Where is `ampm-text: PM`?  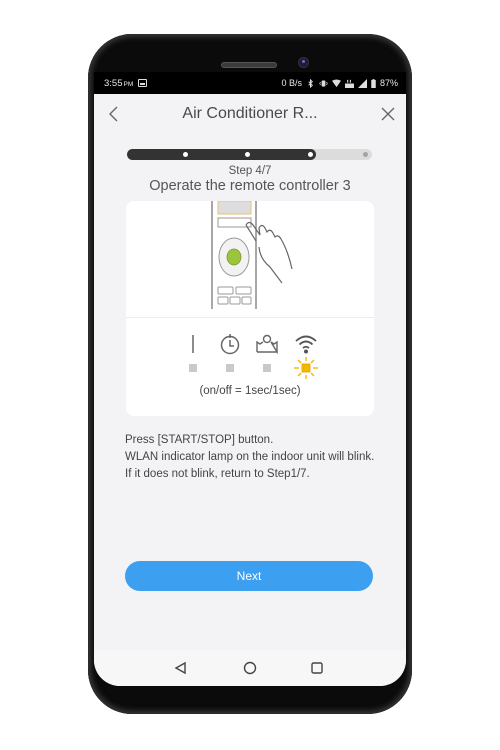
ampm-text: PM is located at coordinates (128, 84).